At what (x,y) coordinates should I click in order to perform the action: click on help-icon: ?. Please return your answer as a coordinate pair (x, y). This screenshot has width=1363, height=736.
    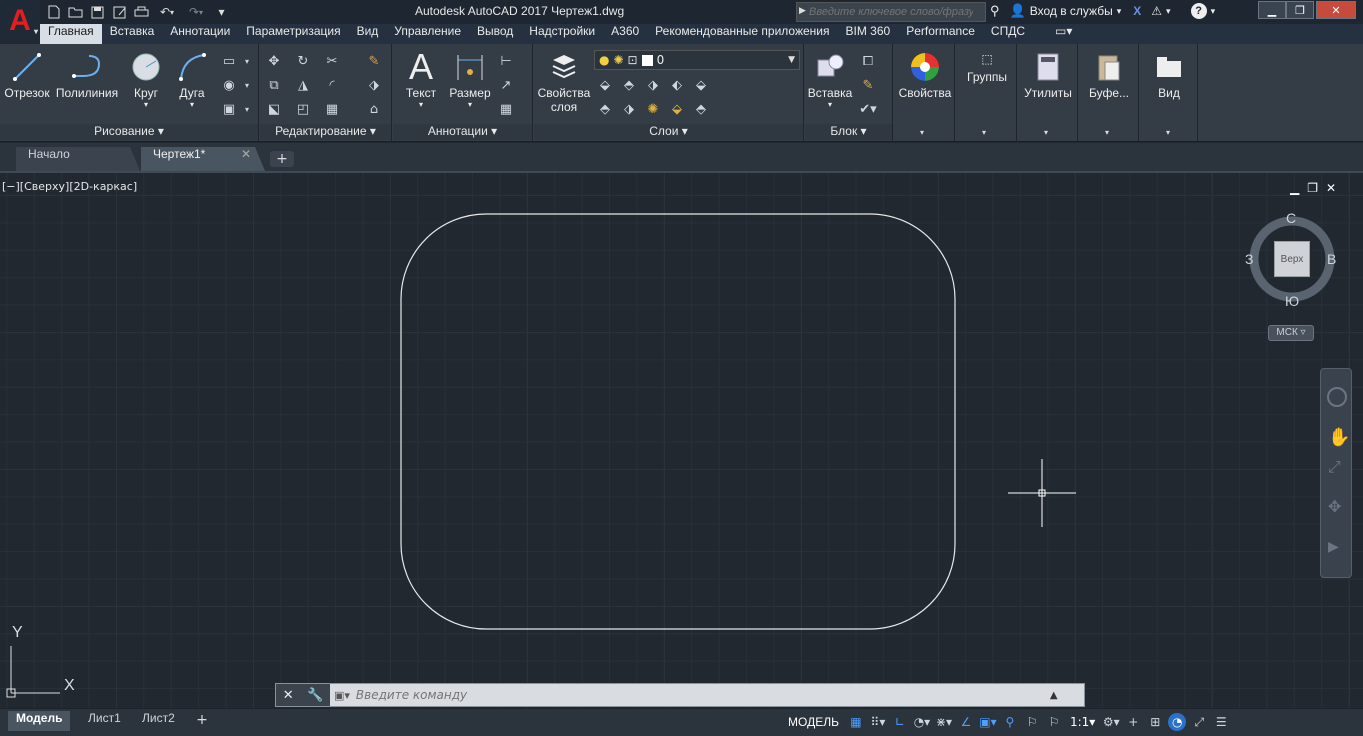
    Looking at the image, I should click on (1198, 11).